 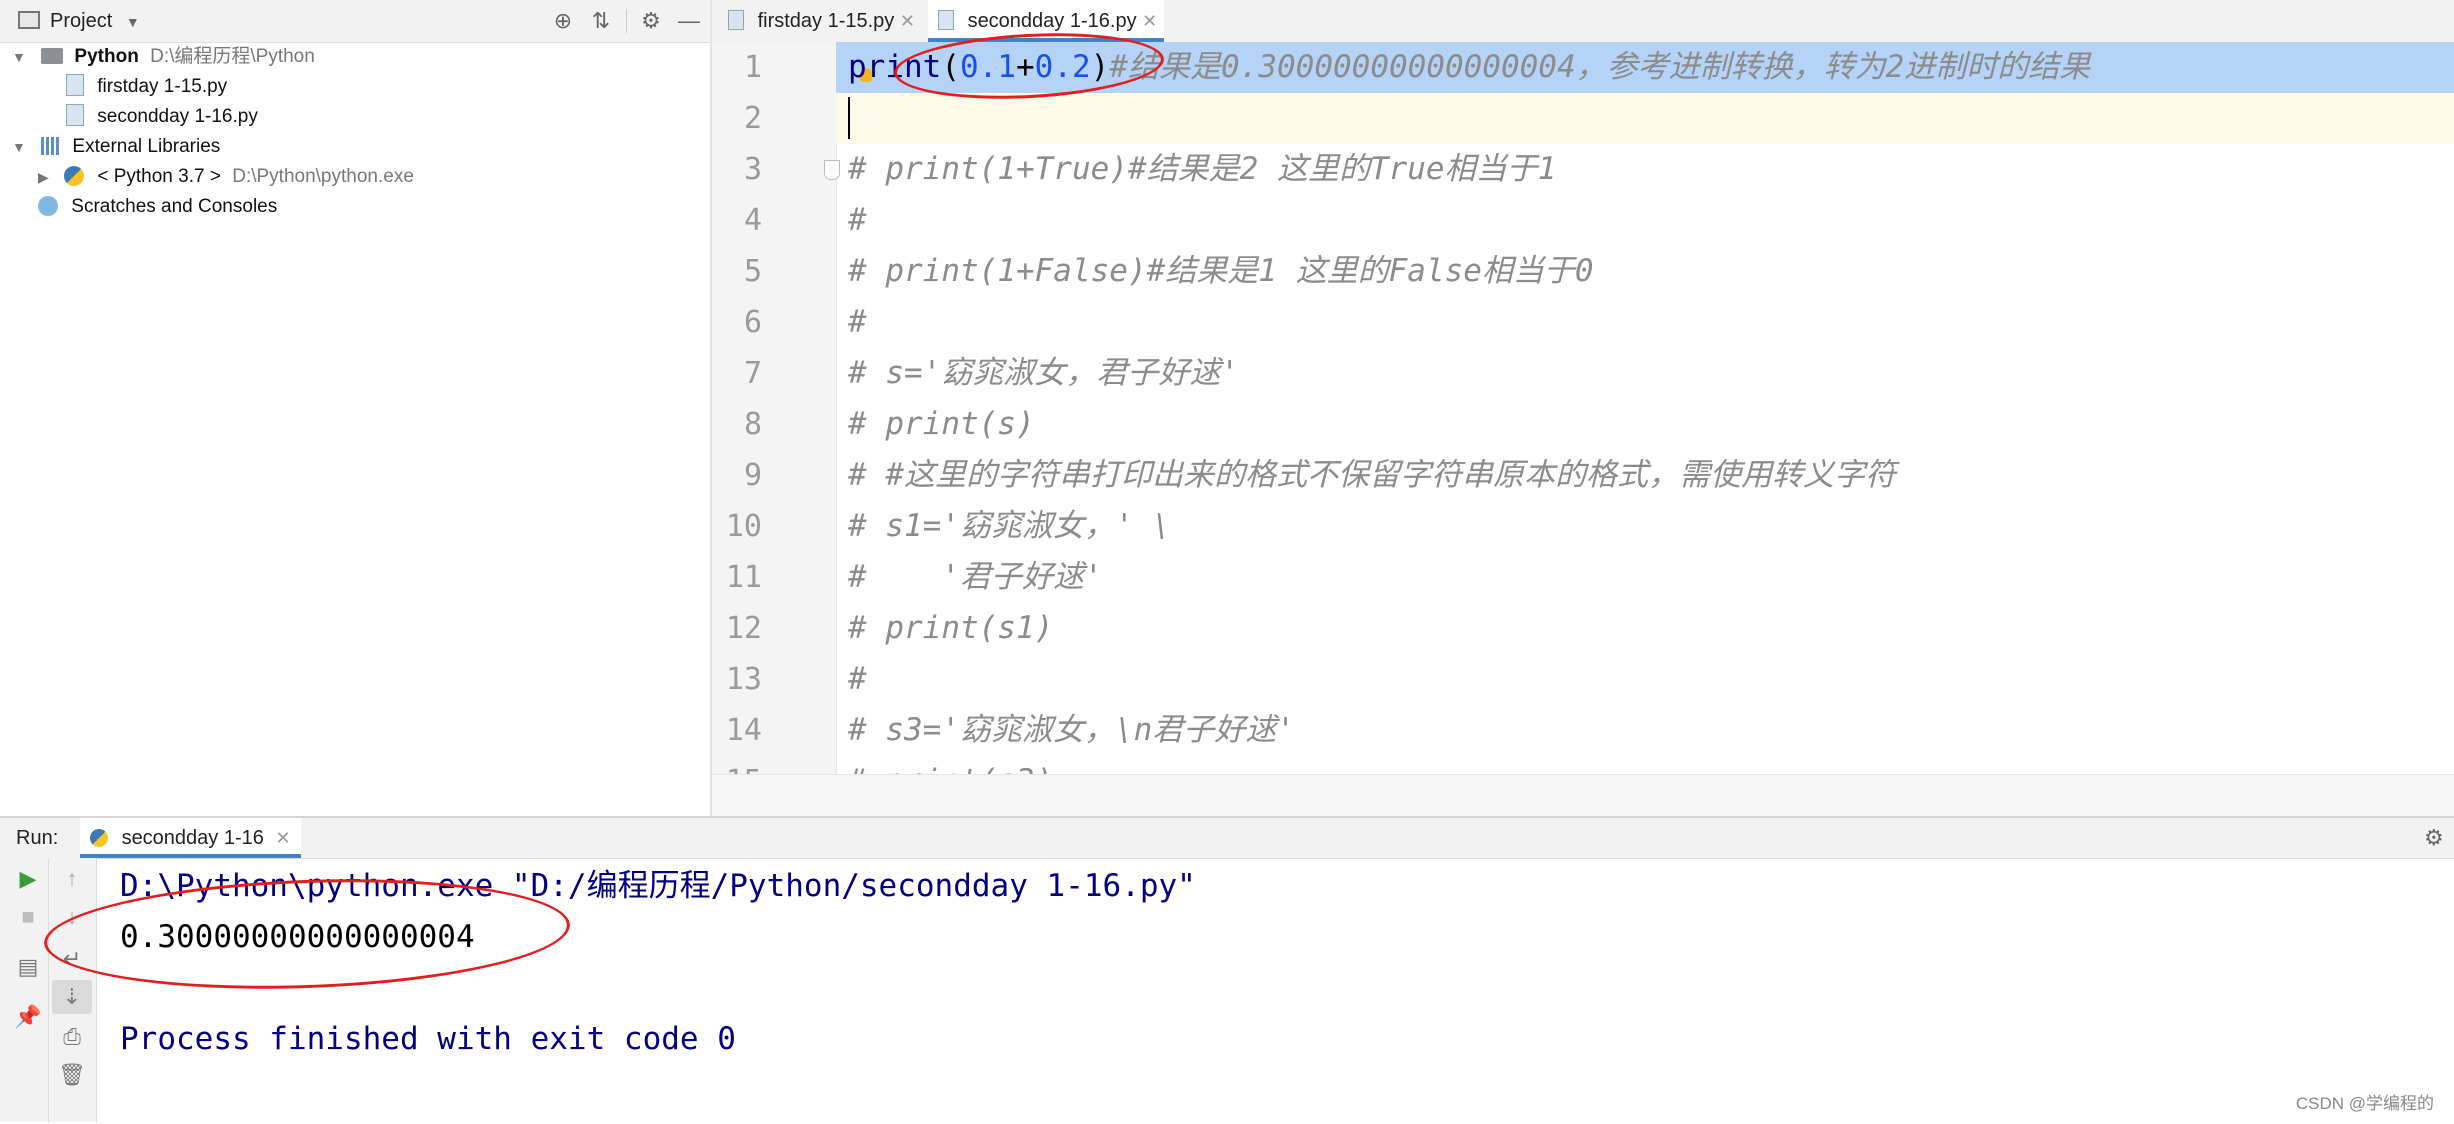 What do you see at coordinates (950, 765) in the screenshot?
I see `code-line-15: # print(s3)` at bounding box center [950, 765].